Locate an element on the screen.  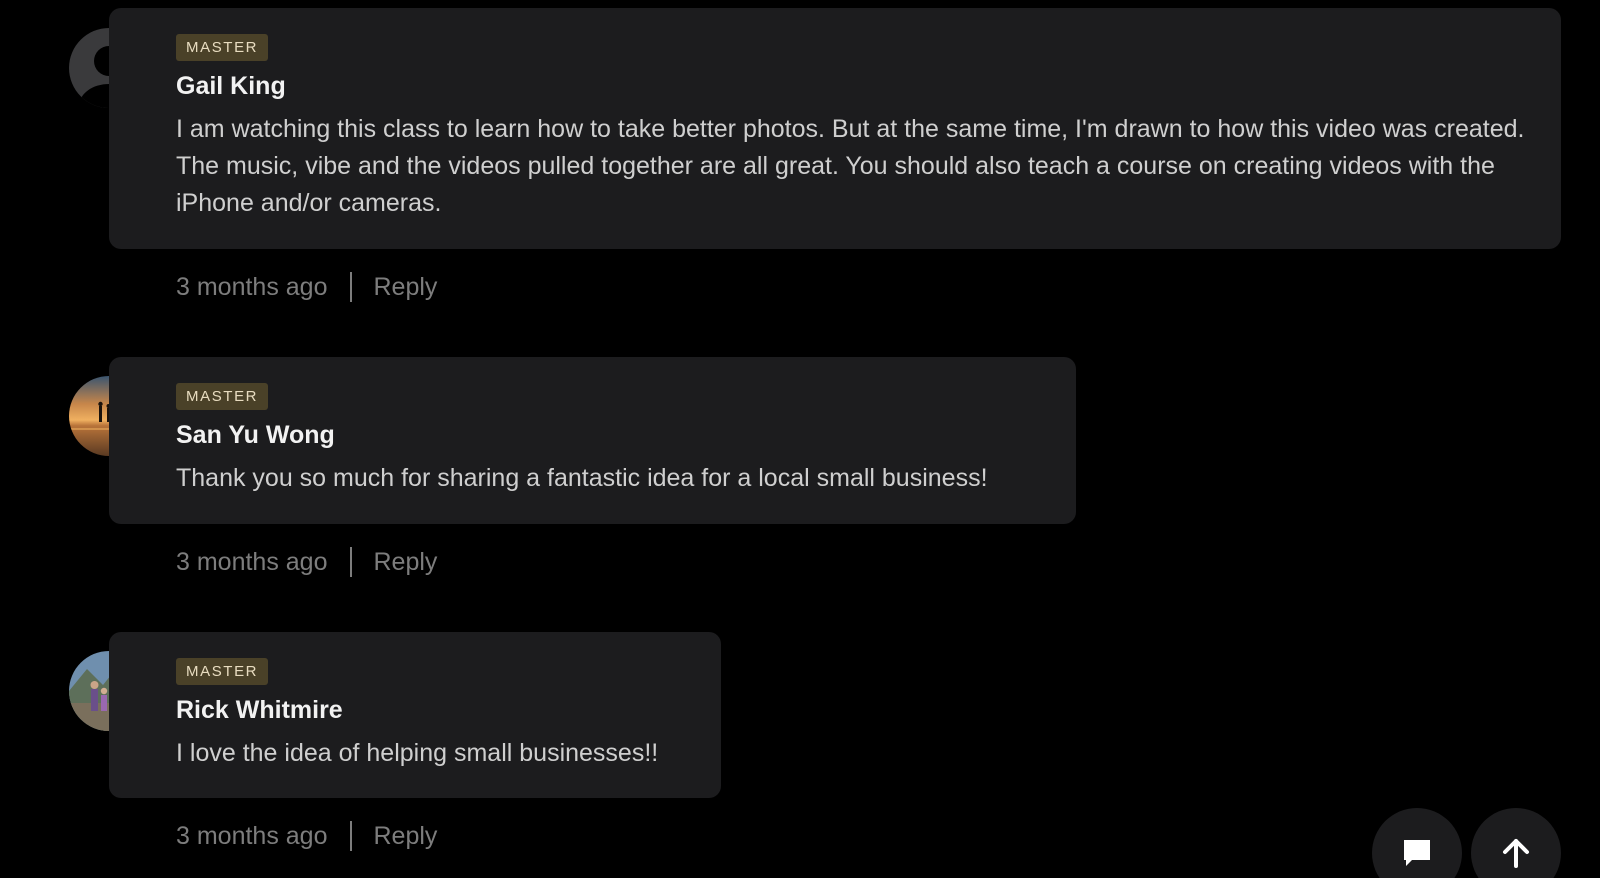
comment-author: San Yu Wong is located at coordinates (612, 435).